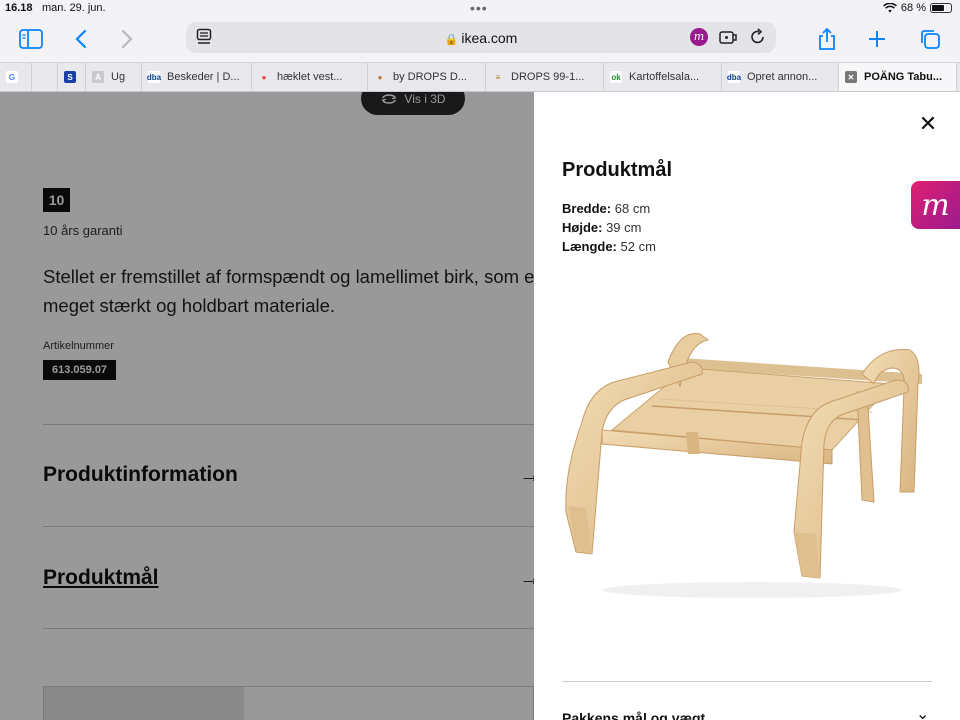 Image resolution: width=960 pixels, height=720 pixels. What do you see at coordinates (728, 39) in the screenshot?
I see `extension-icon` at bounding box center [728, 39].